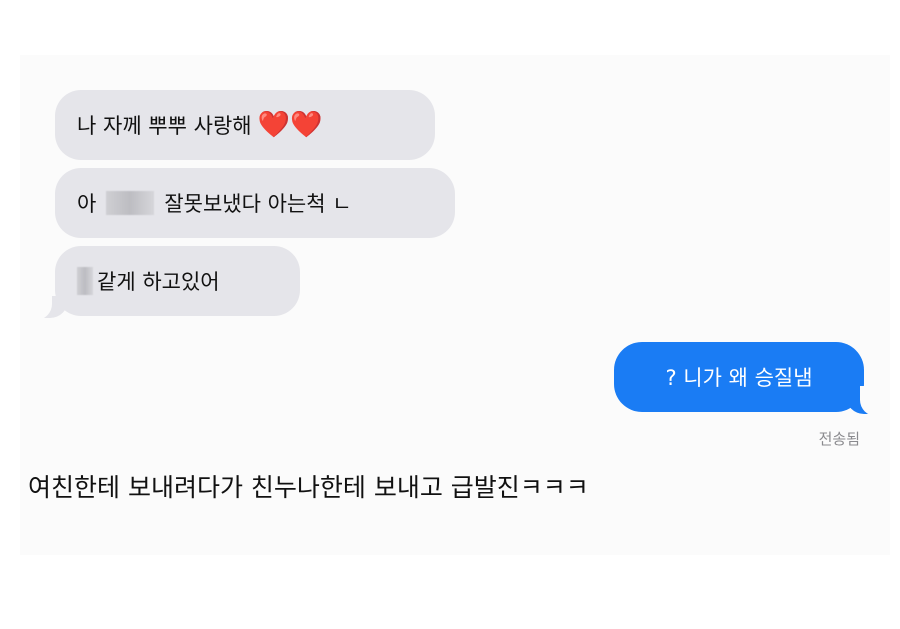 This screenshot has width=900, height=629. I want to click on delivery-status: 전송됨, so click(839, 439).